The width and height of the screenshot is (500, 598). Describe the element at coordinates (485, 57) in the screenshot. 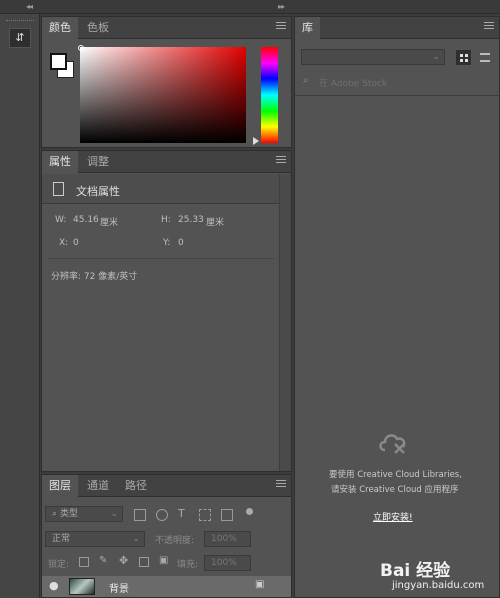

I see `list-view-icon` at that location.